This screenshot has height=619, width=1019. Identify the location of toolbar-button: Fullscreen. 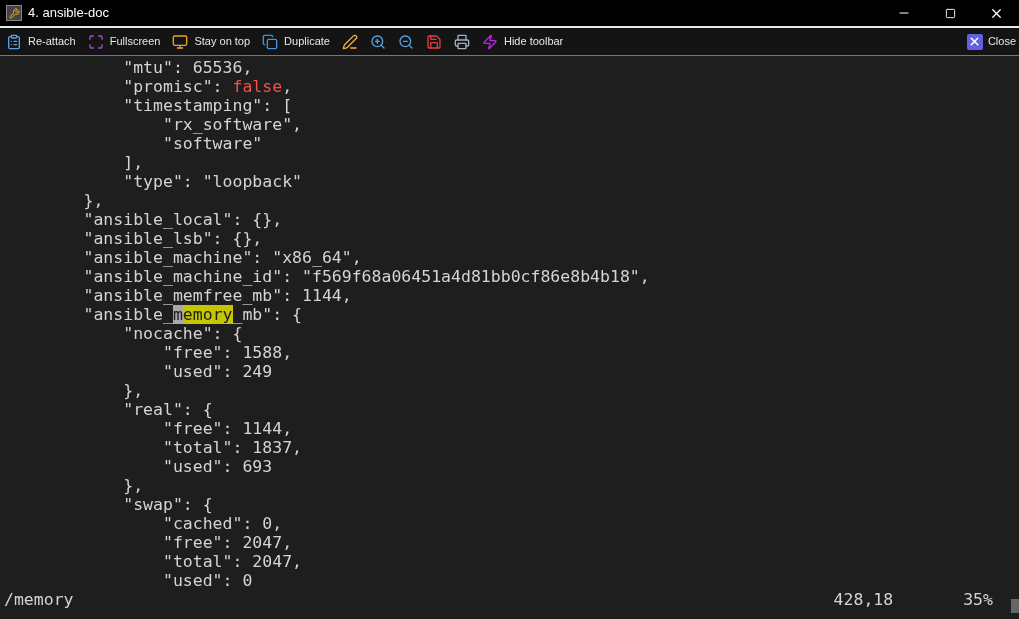
(124, 41).